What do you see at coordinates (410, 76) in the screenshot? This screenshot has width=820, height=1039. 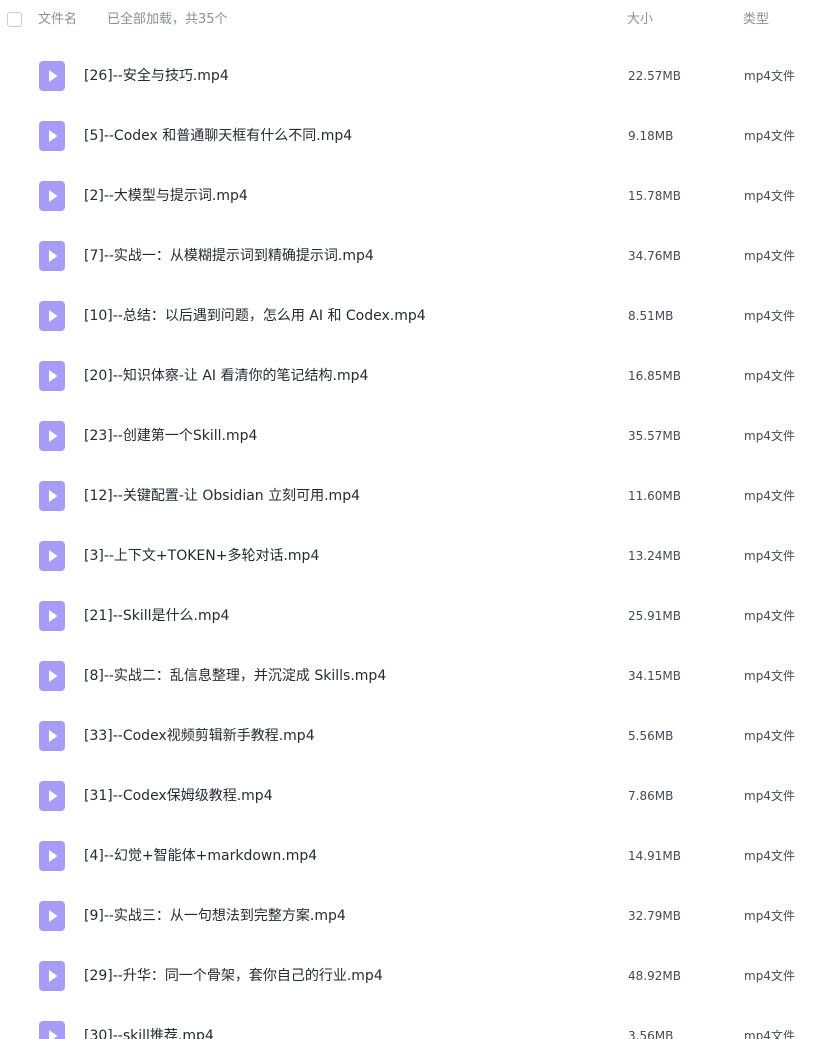 I see `file-row: [26]--安全与技巧.mp4 22.57MB mp4文件` at bounding box center [410, 76].